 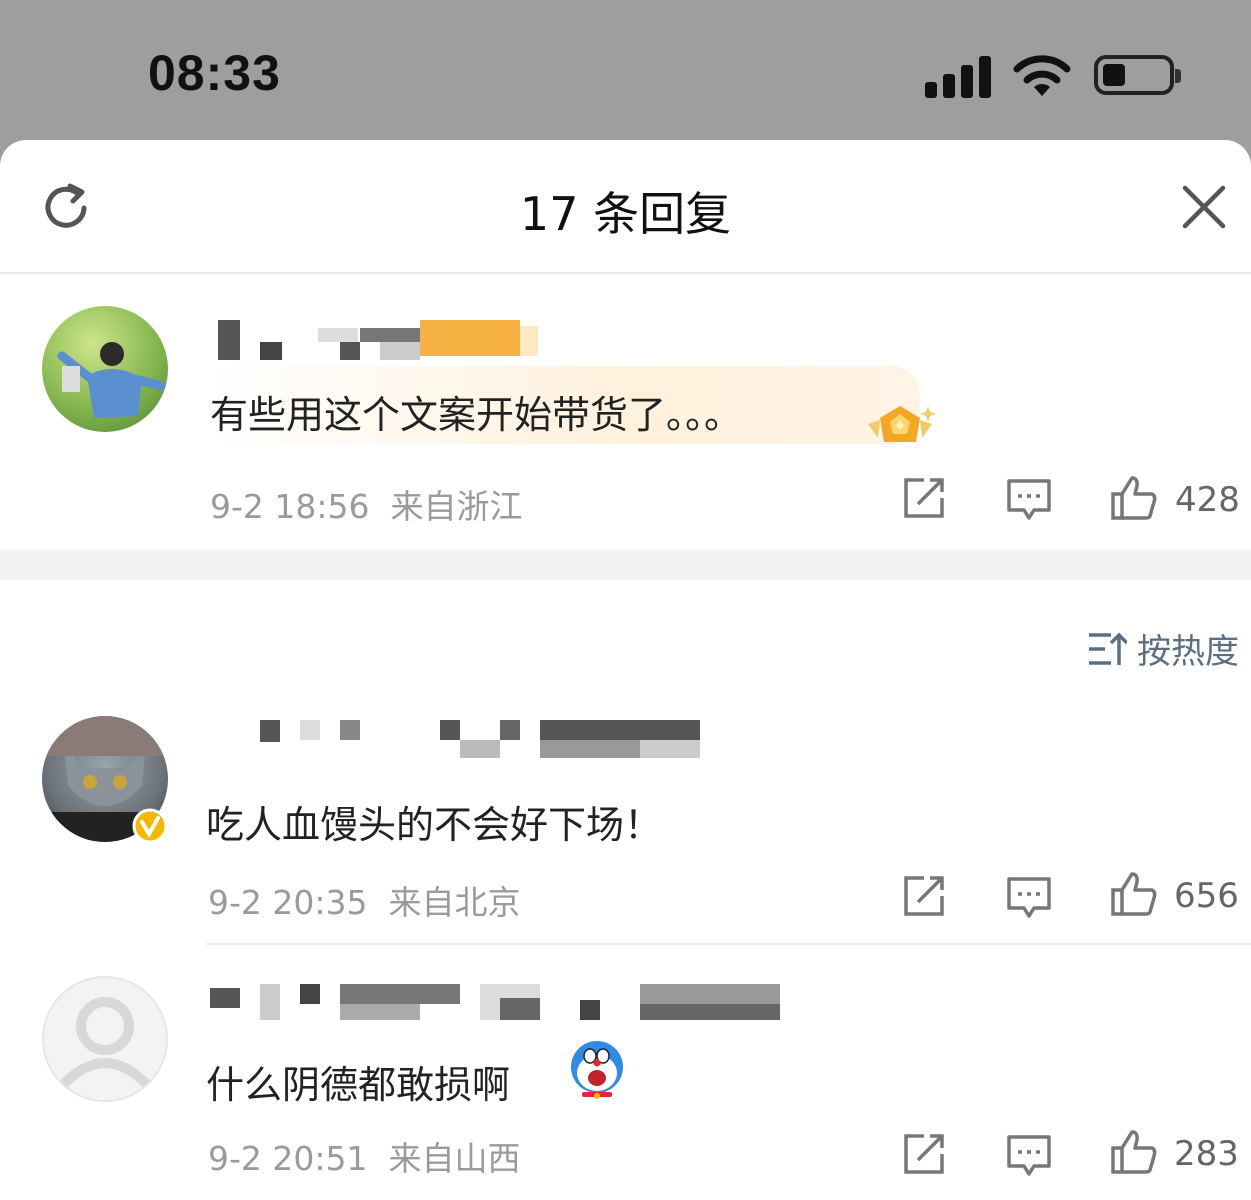 What do you see at coordinates (625, 565) in the screenshot?
I see `section-gap` at bounding box center [625, 565].